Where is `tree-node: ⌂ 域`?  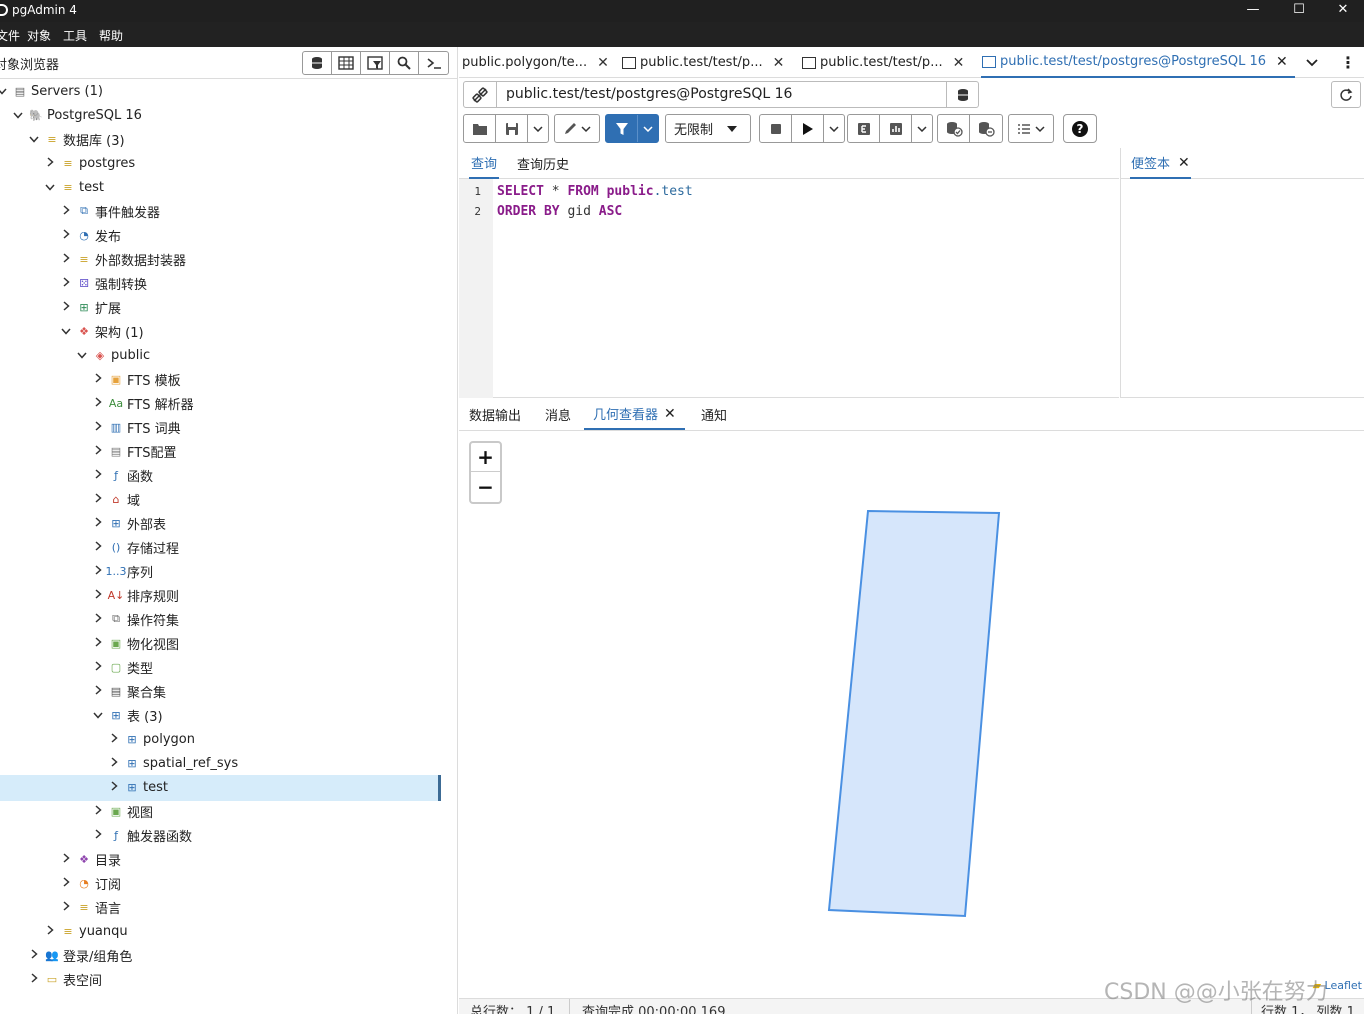 tree-node: ⌂ 域 is located at coordinates (115, 499).